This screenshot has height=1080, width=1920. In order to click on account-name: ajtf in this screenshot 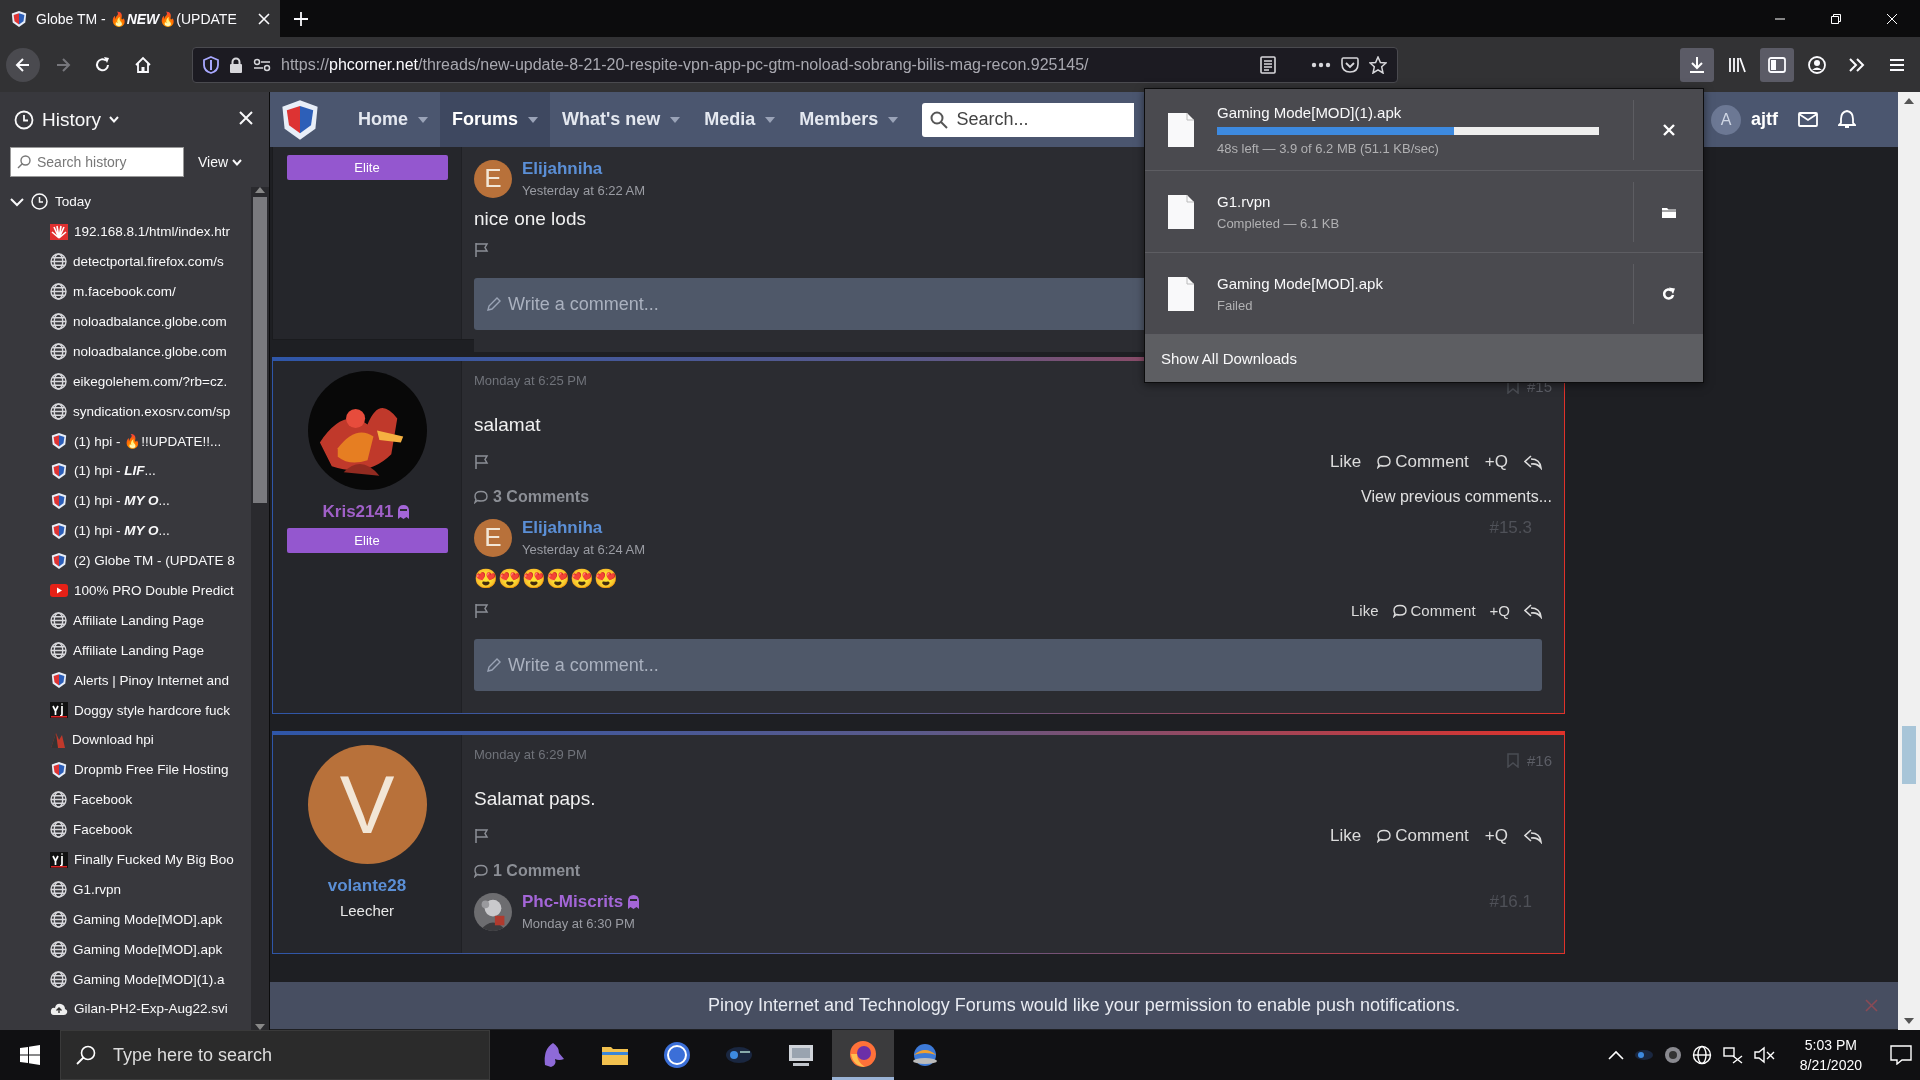, I will do `click(1764, 119)`.